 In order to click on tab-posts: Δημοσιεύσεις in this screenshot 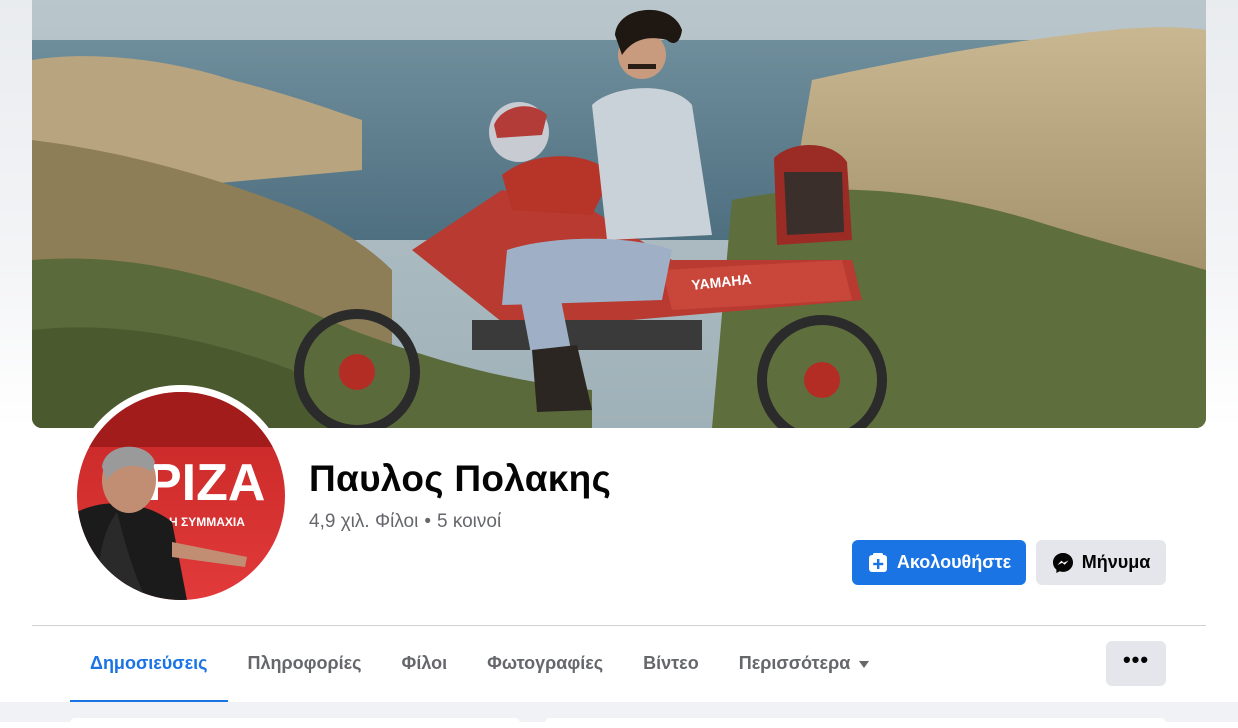, I will do `click(149, 664)`.